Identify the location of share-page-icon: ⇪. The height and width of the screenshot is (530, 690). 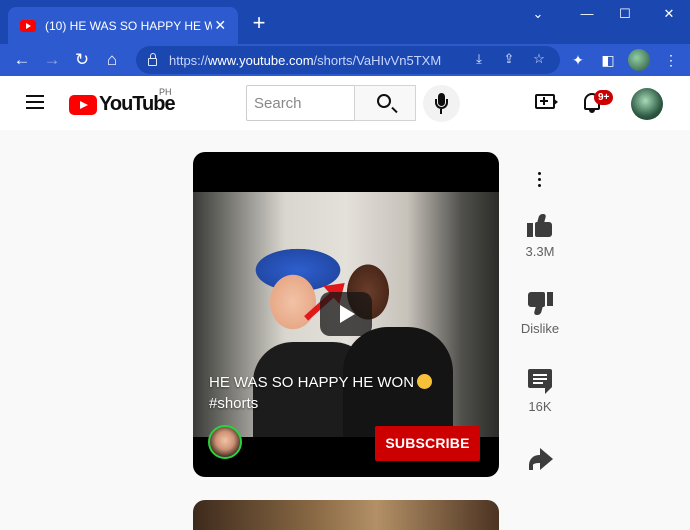
(509, 59).